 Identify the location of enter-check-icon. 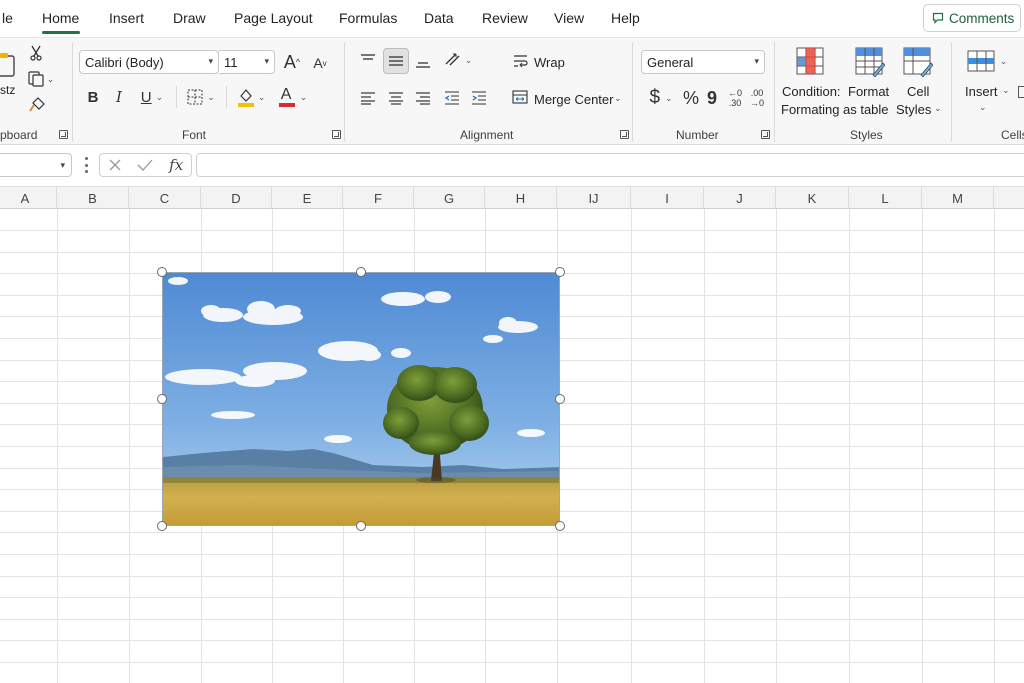
(145, 165).